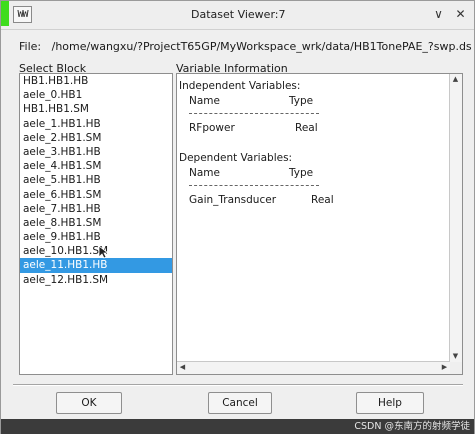 The width and height of the screenshot is (475, 434). What do you see at coordinates (455, 218) in the screenshot?
I see `vertical-scrollbar: ▲ ▼` at bounding box center [455, 218].